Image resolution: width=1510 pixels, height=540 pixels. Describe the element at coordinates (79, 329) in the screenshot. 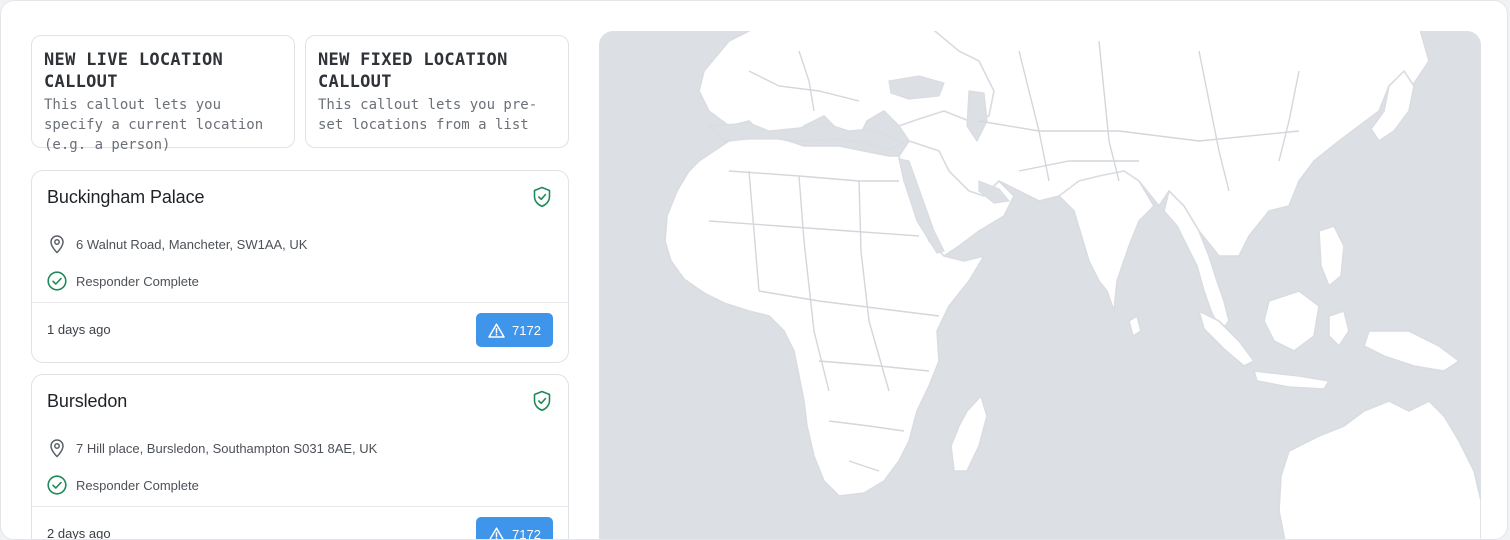

I see `location-time-ago: 1 days ago` at that location.